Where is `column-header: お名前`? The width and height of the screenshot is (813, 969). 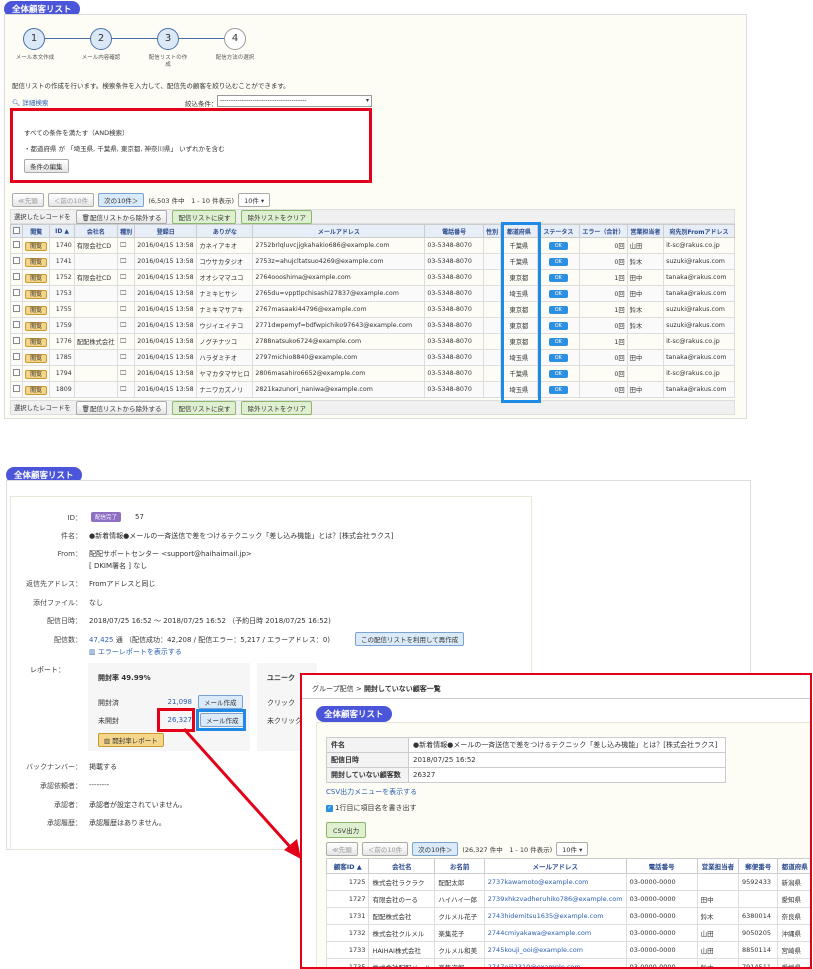 column-header: お名前 is located at coordinates (459, 866).